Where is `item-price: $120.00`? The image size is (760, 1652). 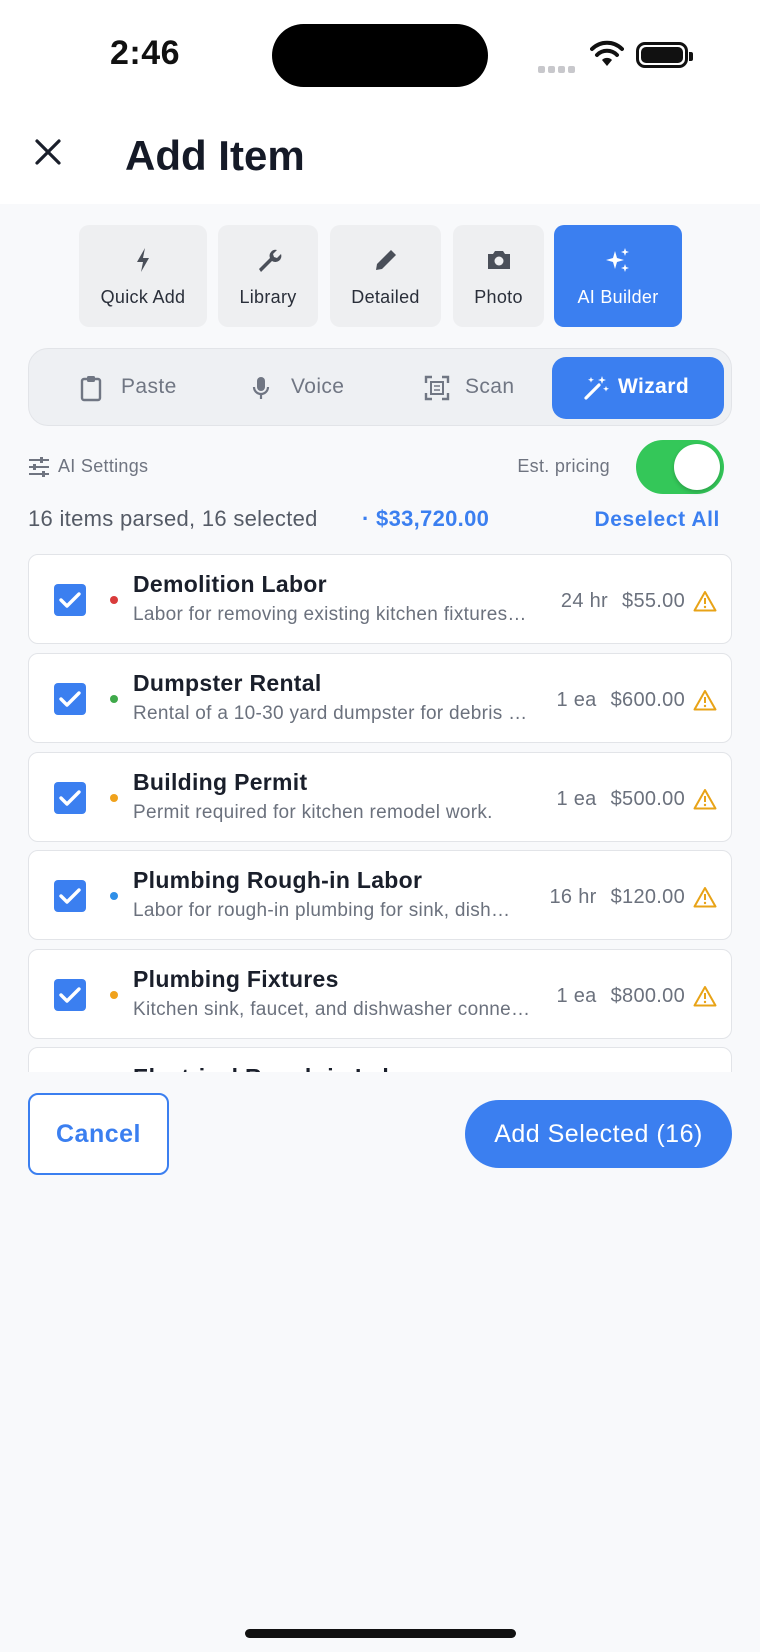
item-price: $120.00 is located at coordinates (647, 896).